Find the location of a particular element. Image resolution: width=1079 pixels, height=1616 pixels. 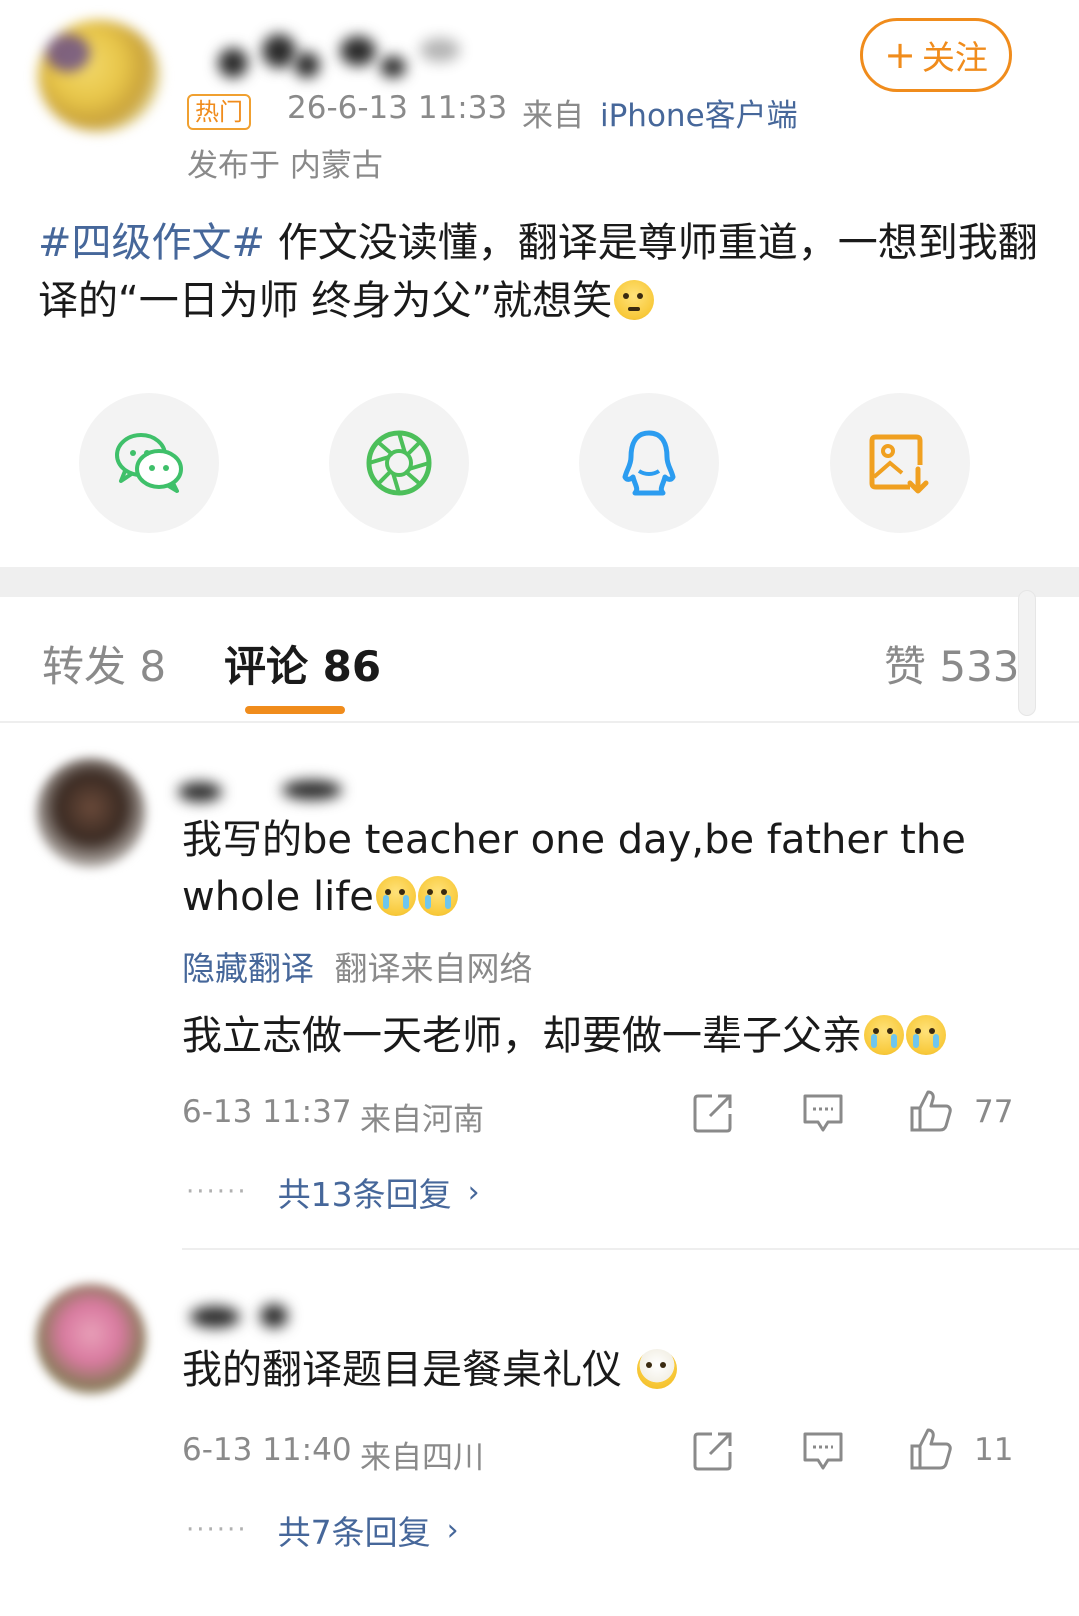

comment-location: 来自河南 is located at coordinates (422, 1120).